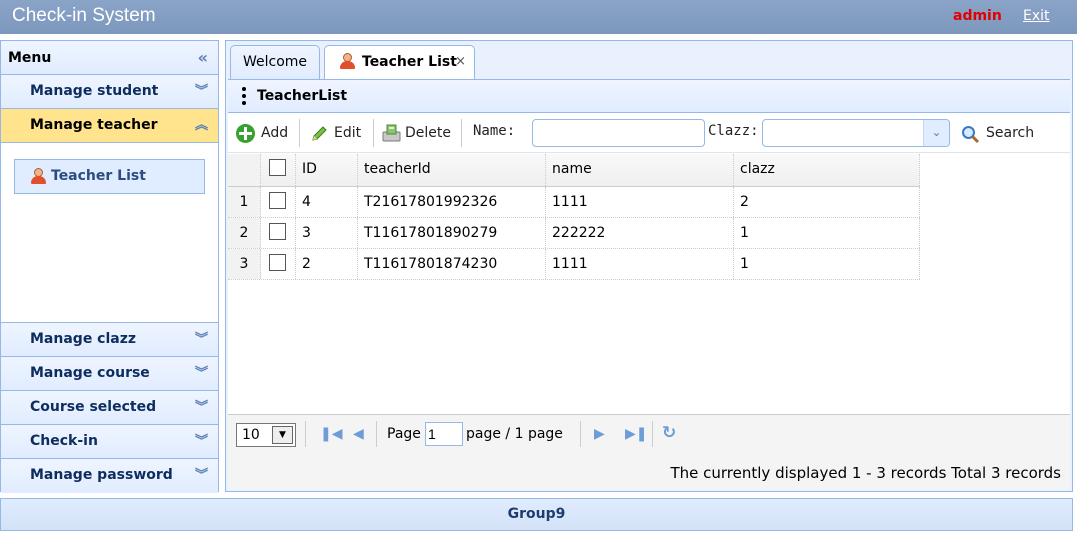 The width and height of the screenshot is (1077, 534). I want to click on sidebar-item-manage-password: Manage password ︾, so click(109, 476).